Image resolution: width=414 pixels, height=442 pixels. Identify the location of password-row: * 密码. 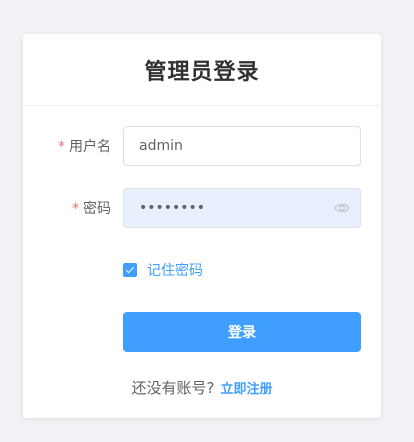
(202, 208).